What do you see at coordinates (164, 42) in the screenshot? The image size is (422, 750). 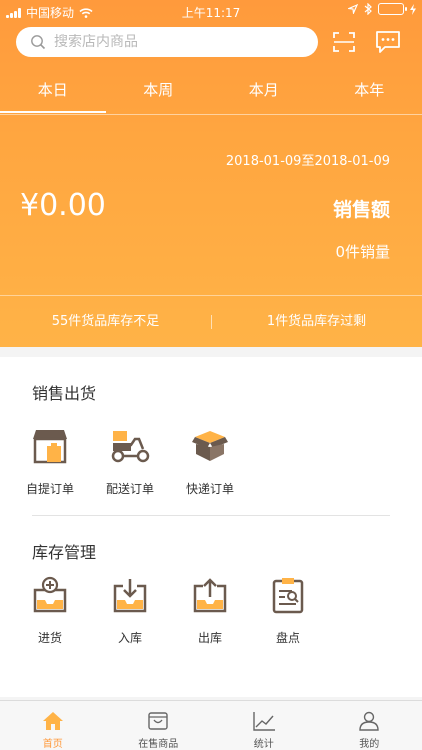 I see `search-input` at bounding box center [164, 42].